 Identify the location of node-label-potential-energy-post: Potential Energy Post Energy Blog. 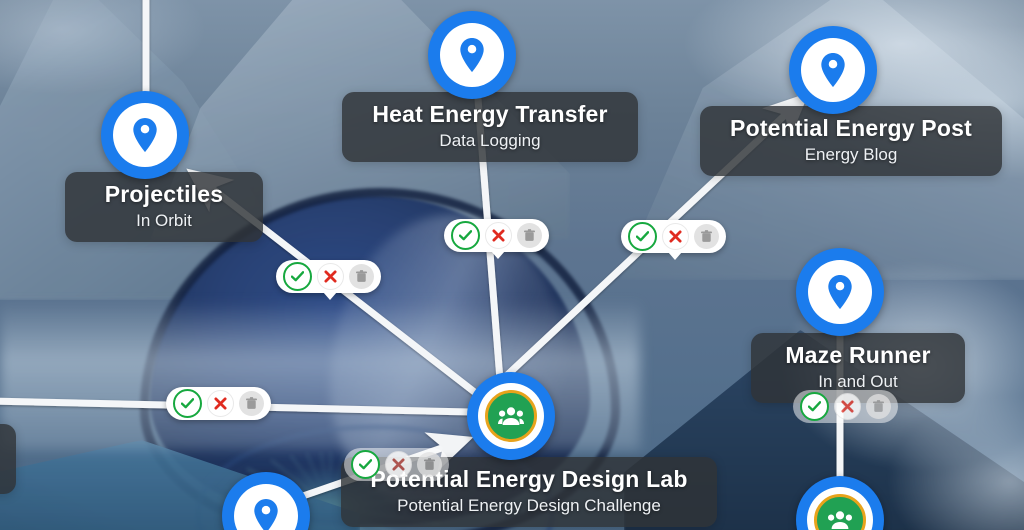
(851, 141).